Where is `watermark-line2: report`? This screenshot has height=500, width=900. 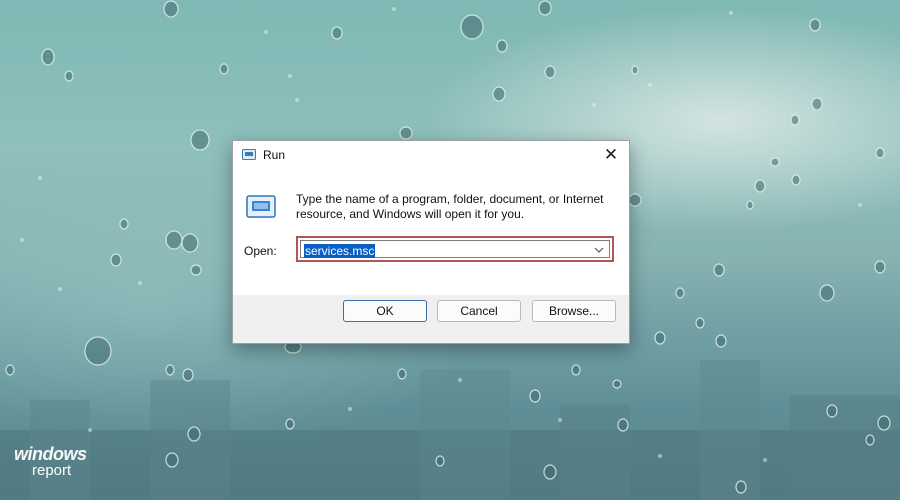 watermark-line2: report is located at coordinates (52, 470).